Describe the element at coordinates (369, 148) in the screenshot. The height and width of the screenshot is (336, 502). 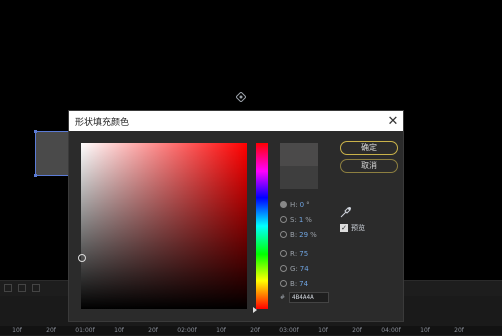
I see `ok-button: 确定` at that location.